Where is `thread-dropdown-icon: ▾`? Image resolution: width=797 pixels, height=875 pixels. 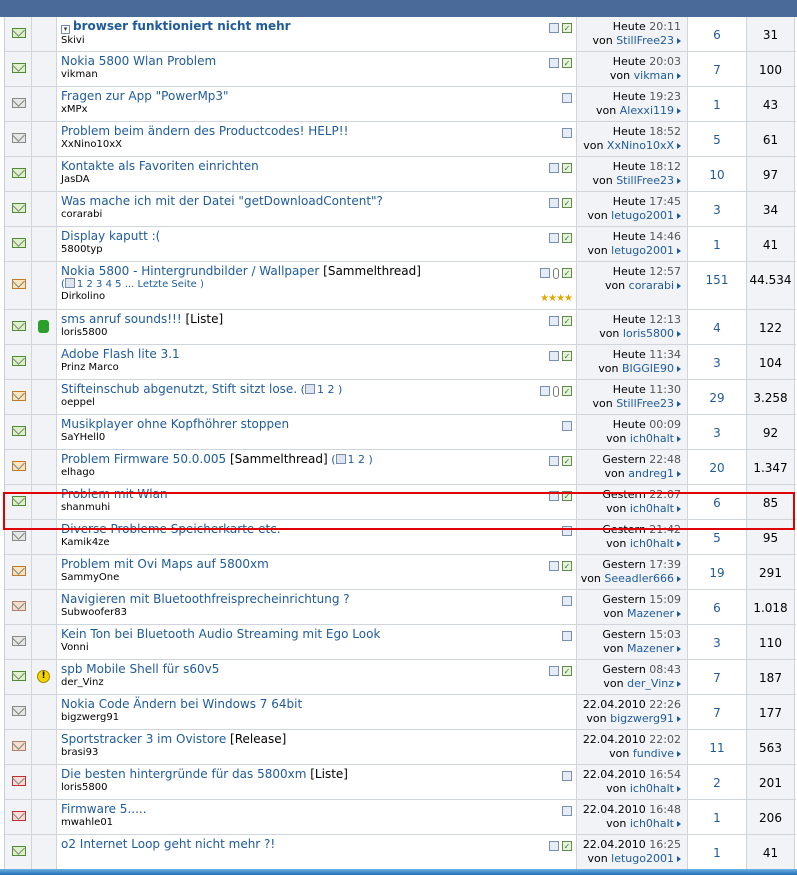 thread-dropdown-icon: ▾ is located at coordinates (65, 29).